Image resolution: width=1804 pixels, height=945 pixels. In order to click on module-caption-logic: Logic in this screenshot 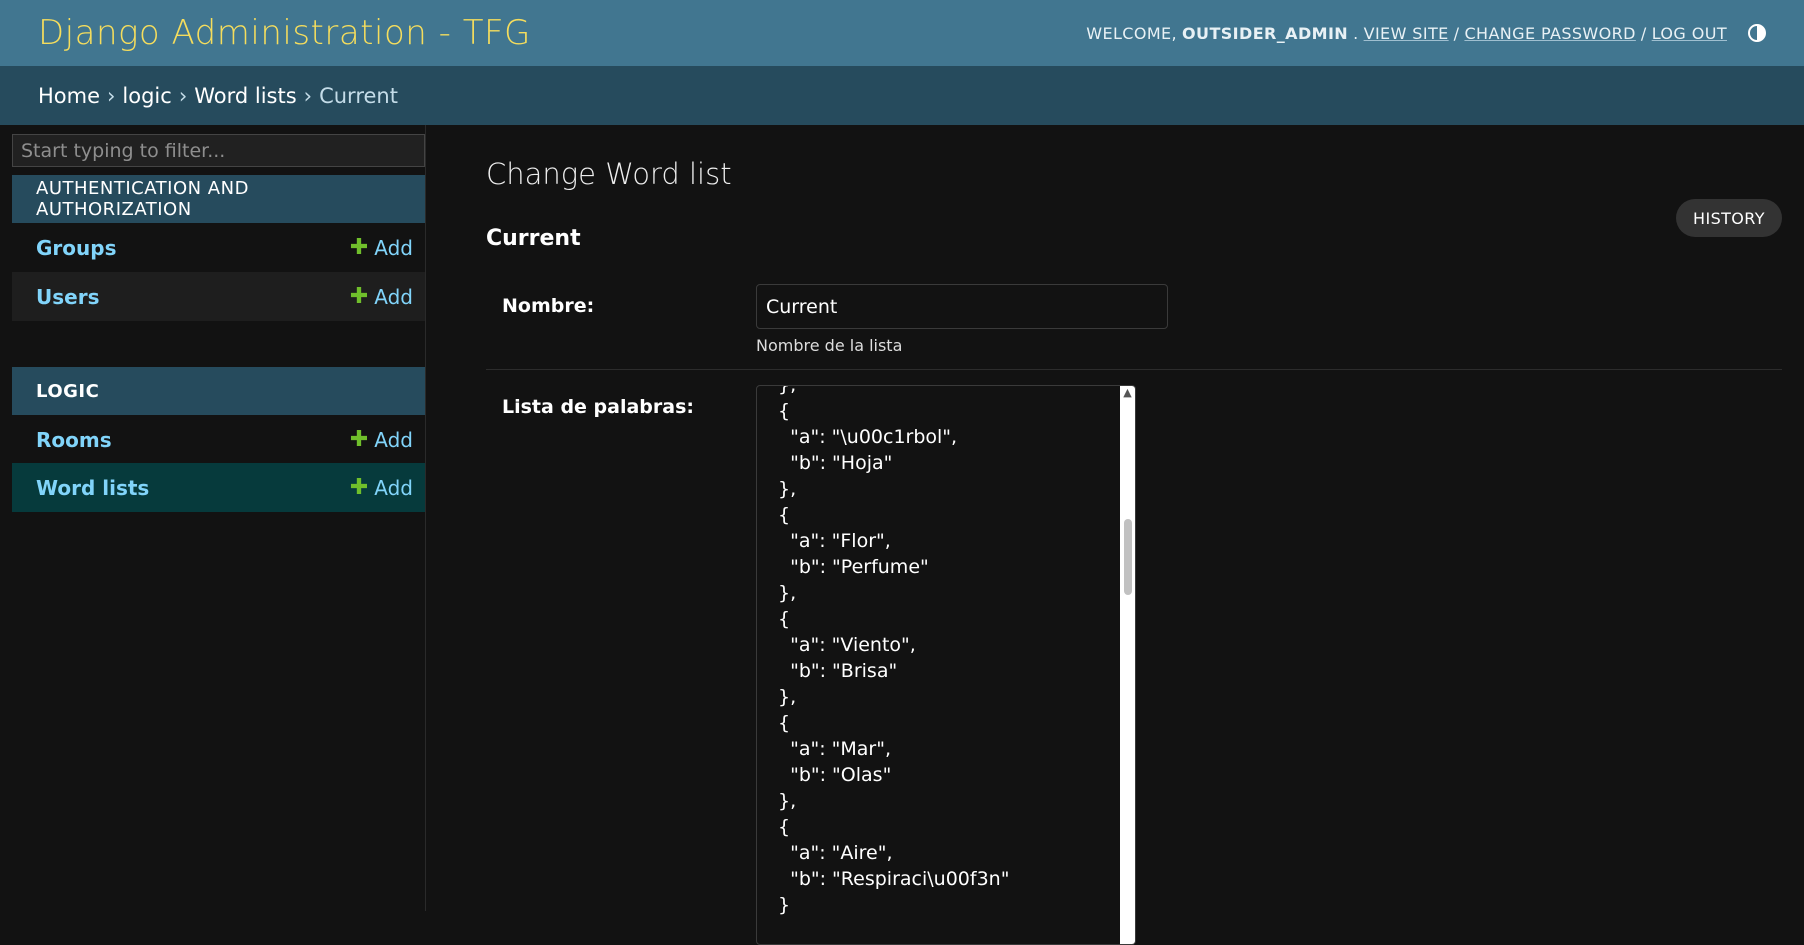, I will do `click(218, 391)`.